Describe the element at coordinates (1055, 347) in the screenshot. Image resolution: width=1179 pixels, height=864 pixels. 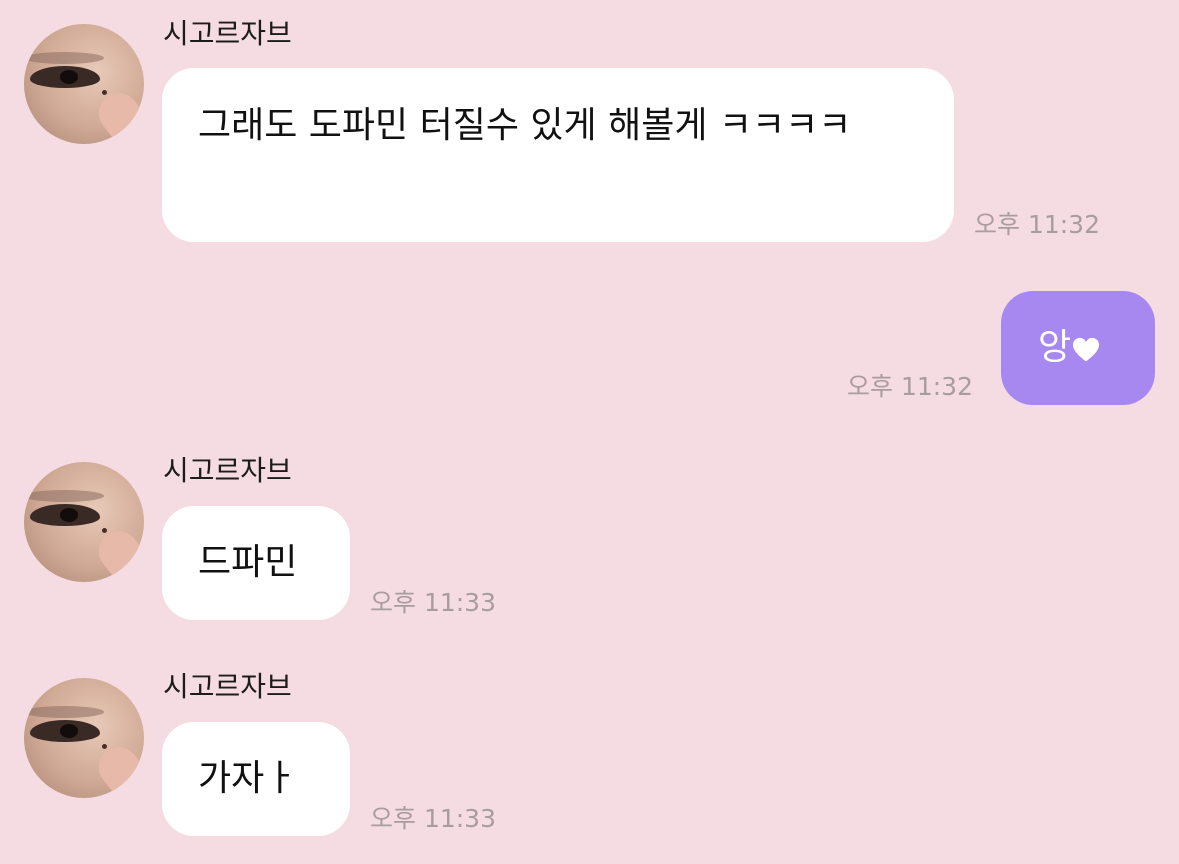
I see `message-text: 앙` at that location.